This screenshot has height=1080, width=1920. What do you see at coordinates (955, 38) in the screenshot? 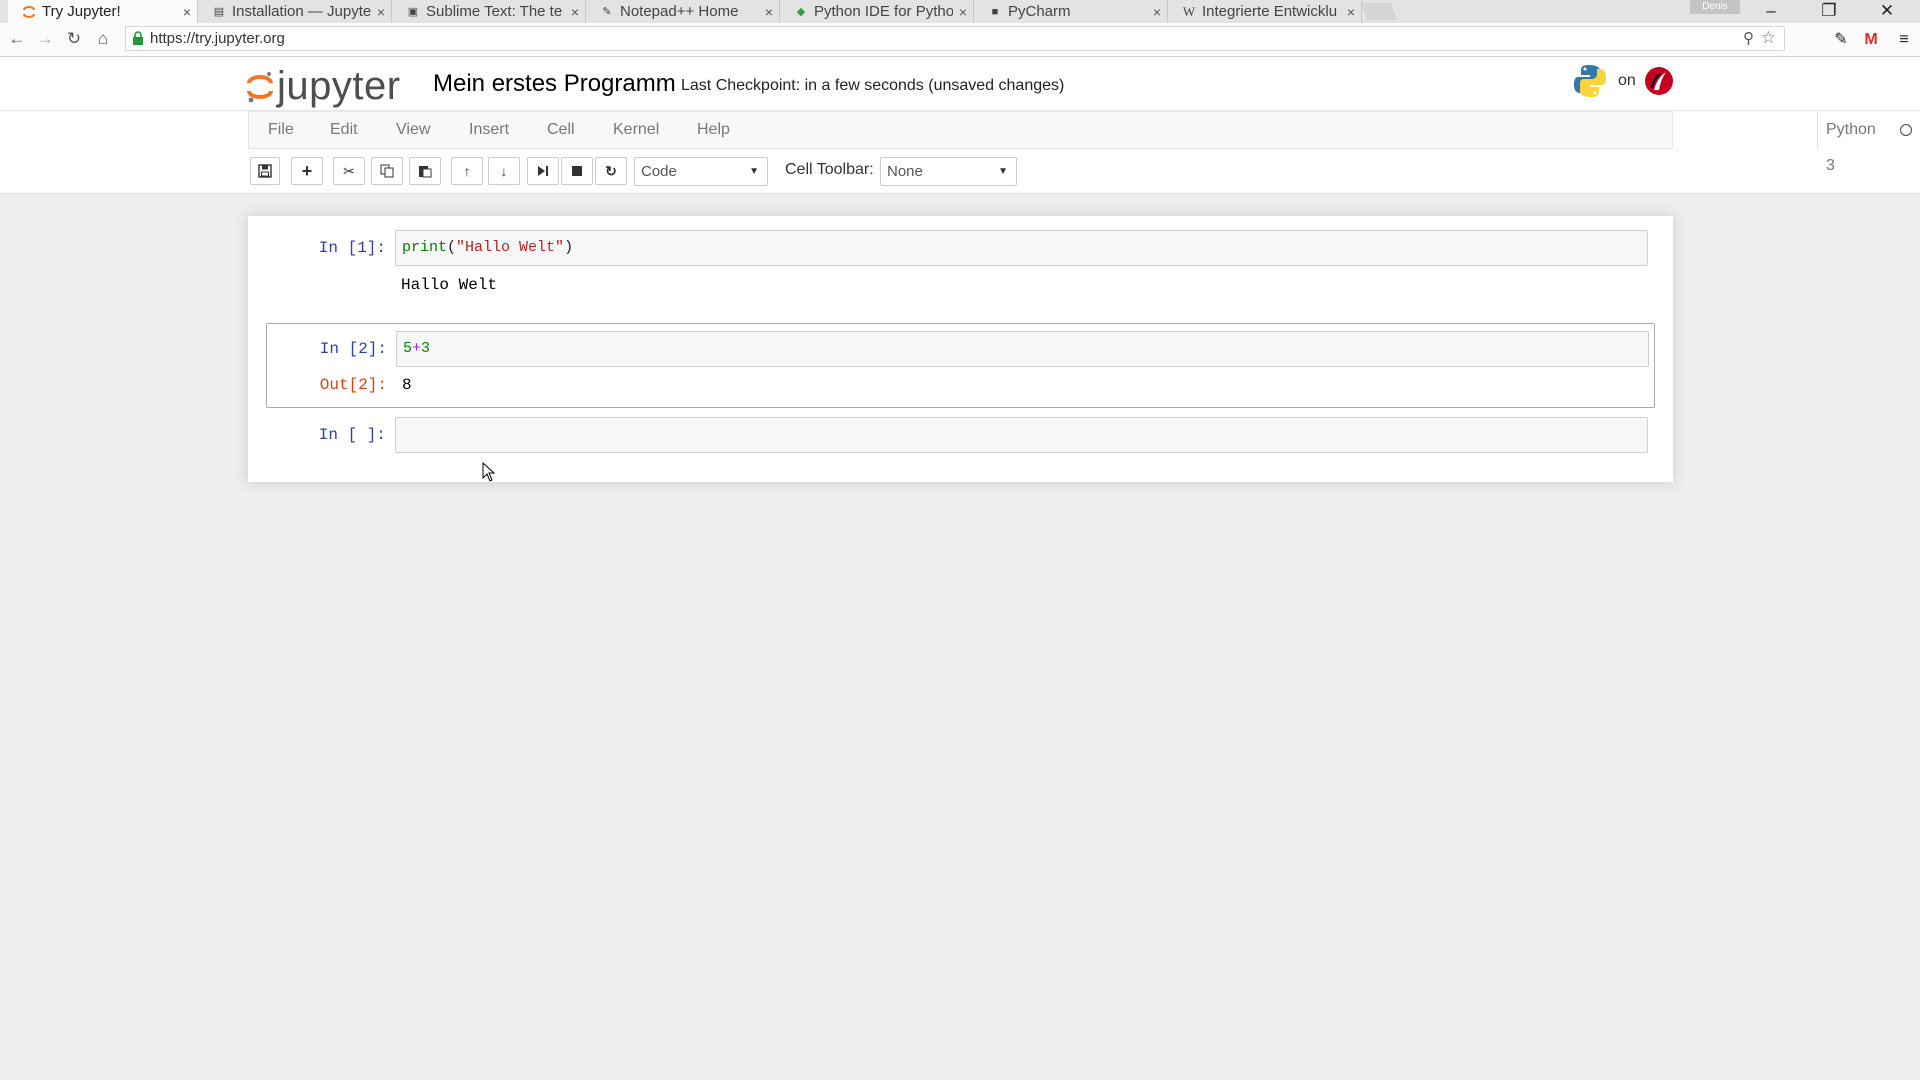
I see `address-bar: https://try.jupyter.org ⚲ ☆` at bounding box center [955, 38].